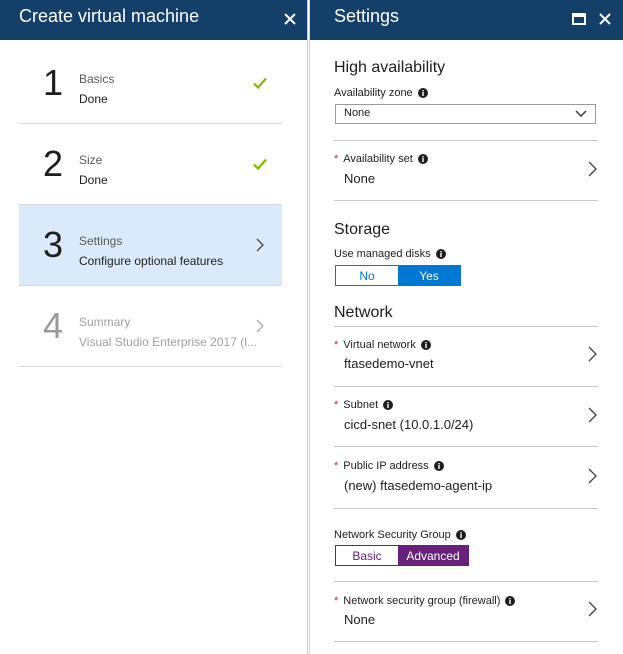 The height and width of the screenshot is (654, 623). What do you see at coordinates (389, 466) in the screenshot?
I see `public-ip-label: * Public IP address` at bounding box center [389, 466].